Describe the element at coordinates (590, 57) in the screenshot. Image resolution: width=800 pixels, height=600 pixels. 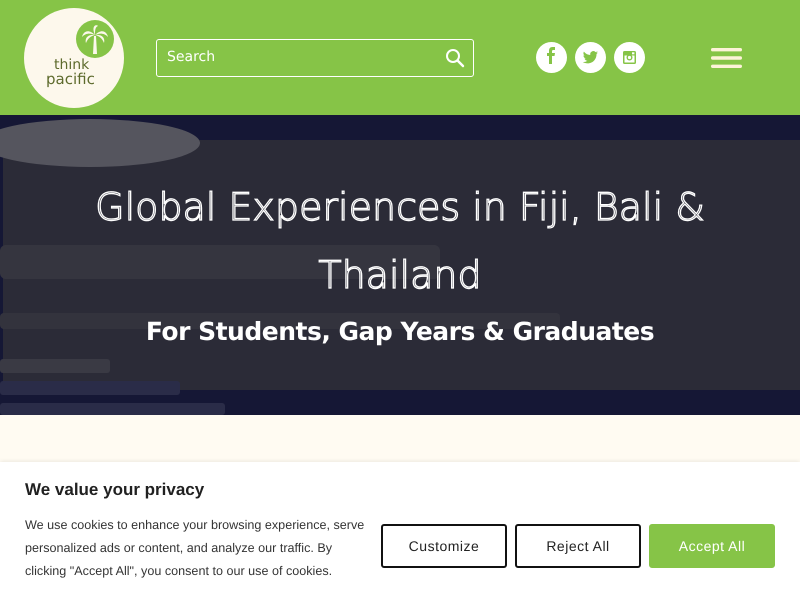
I see `twitter-icon` at that location.